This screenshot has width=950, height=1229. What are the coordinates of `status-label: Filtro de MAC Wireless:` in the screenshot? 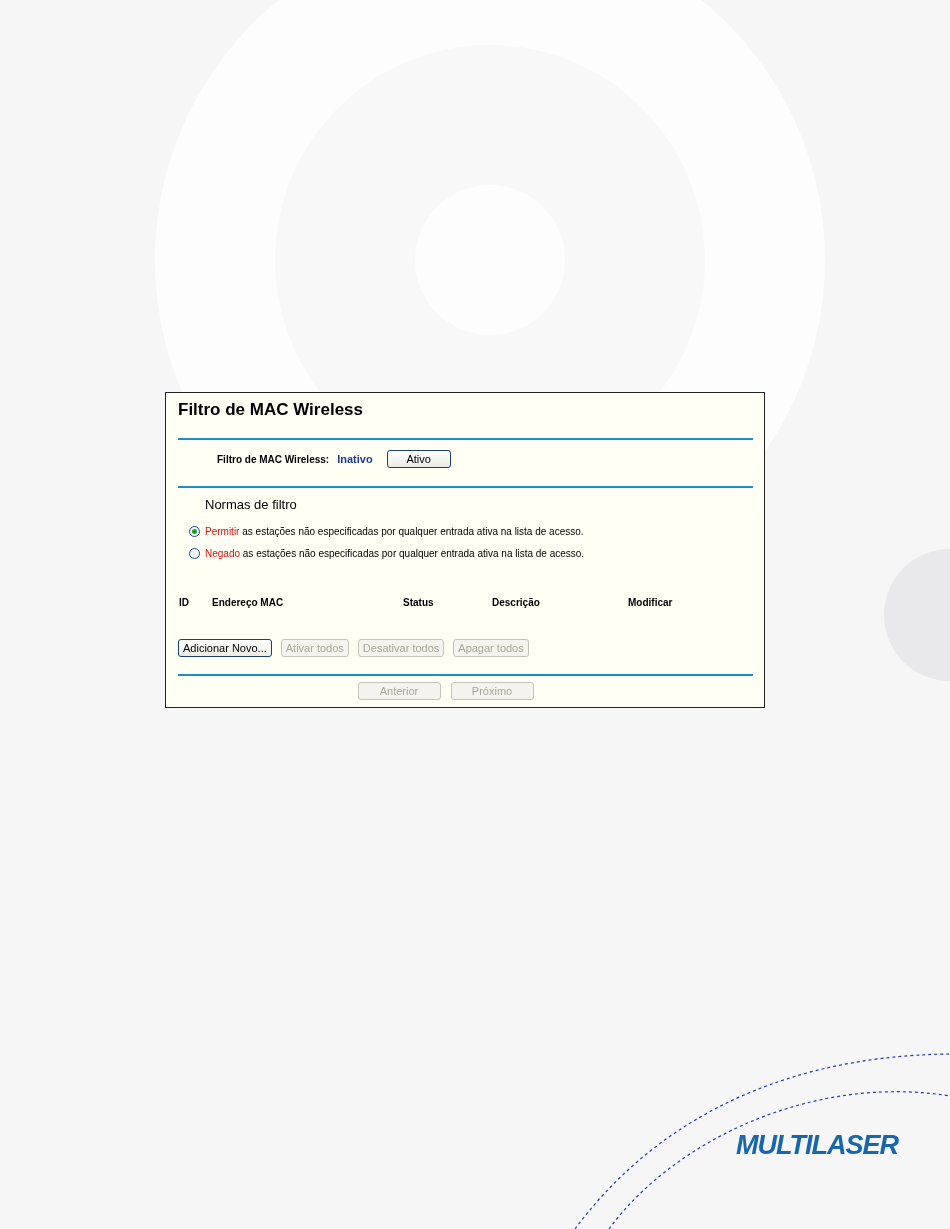 It's located at (273, 459).